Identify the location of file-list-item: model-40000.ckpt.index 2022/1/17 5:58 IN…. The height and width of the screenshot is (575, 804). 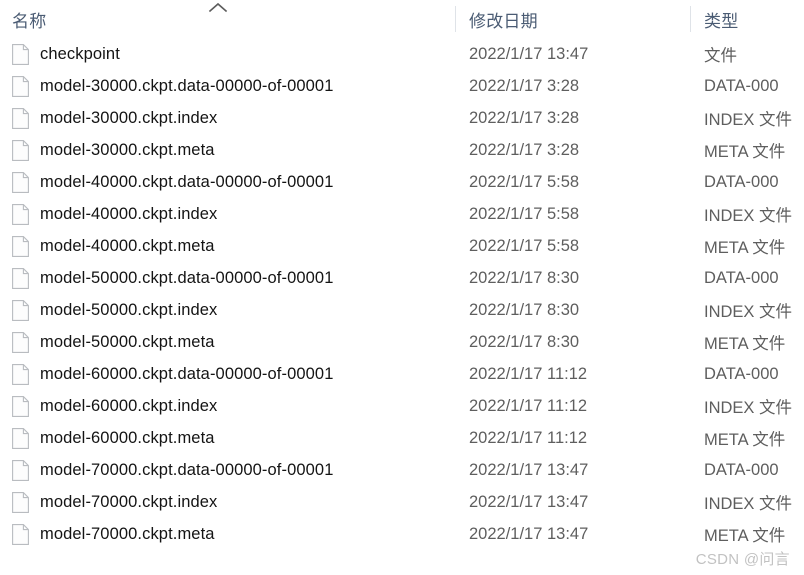
(402, 214).